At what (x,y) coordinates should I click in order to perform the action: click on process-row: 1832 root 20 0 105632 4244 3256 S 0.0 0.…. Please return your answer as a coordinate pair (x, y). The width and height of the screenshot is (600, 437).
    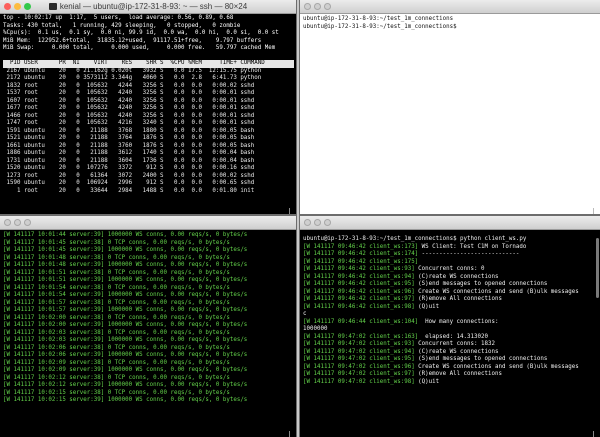
    Looking at the image, I should click on (129, 85).